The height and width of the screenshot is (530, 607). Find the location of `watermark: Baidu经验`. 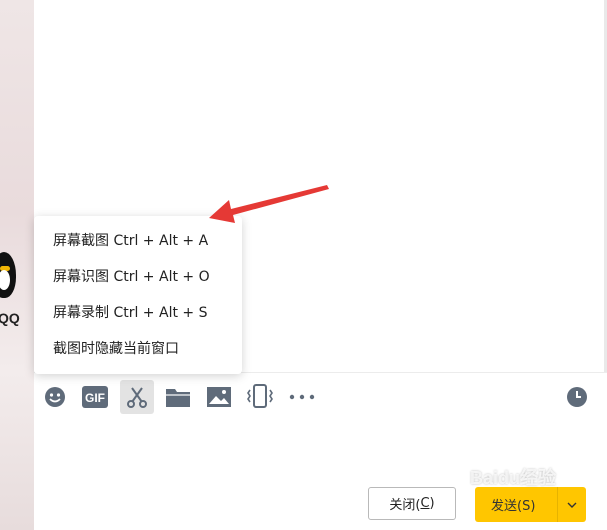

watermark: Baidu经验 is located at coordinates (513, 478).